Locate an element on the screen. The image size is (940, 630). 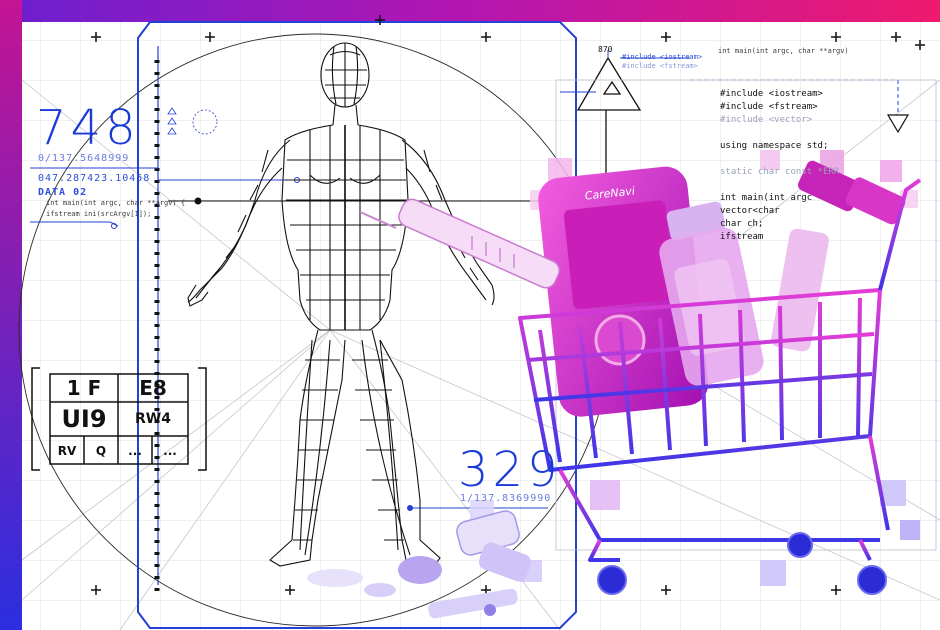
readout-bottom-value: 329 is located at coordinates (510, 470).